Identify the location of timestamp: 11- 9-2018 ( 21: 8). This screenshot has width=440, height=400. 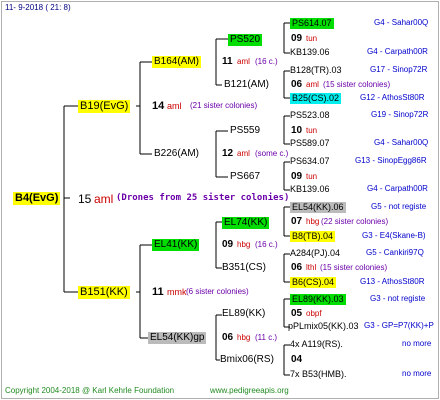
(38, 7).